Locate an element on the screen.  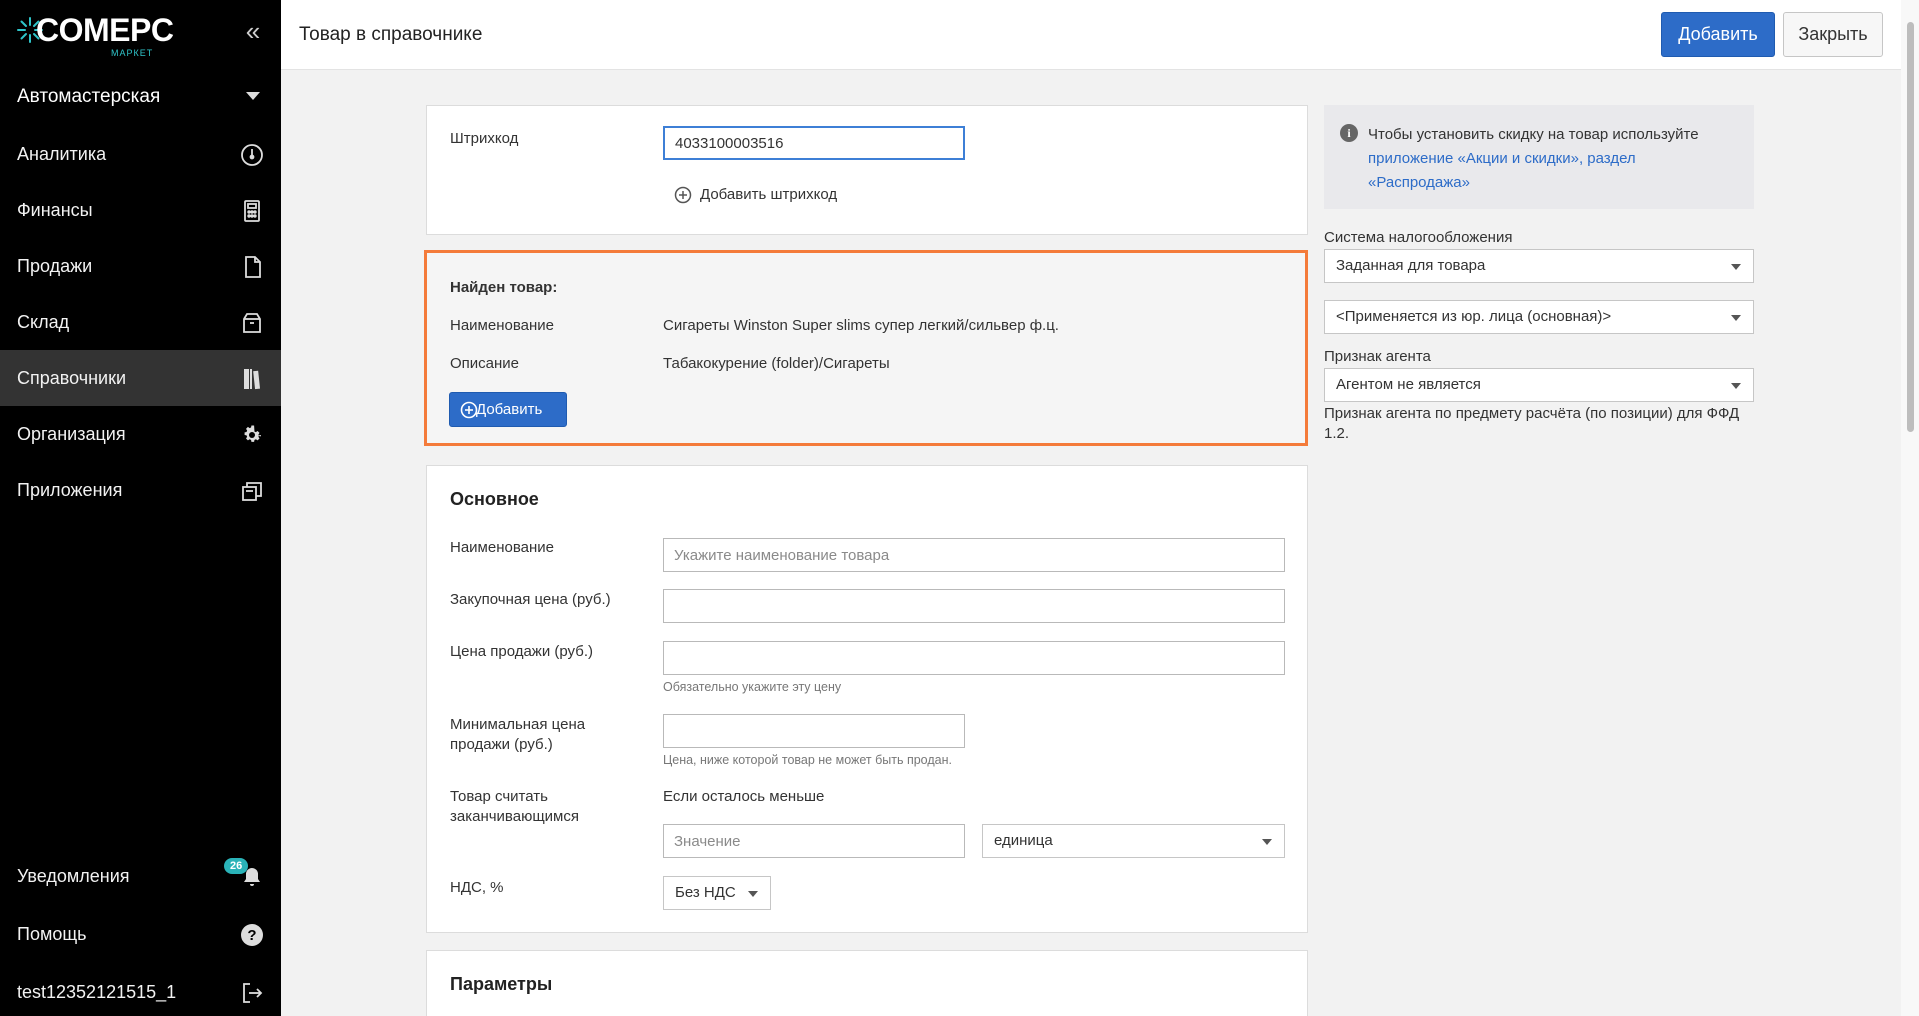
help-icon: ? is located at coordinates (252, 935).